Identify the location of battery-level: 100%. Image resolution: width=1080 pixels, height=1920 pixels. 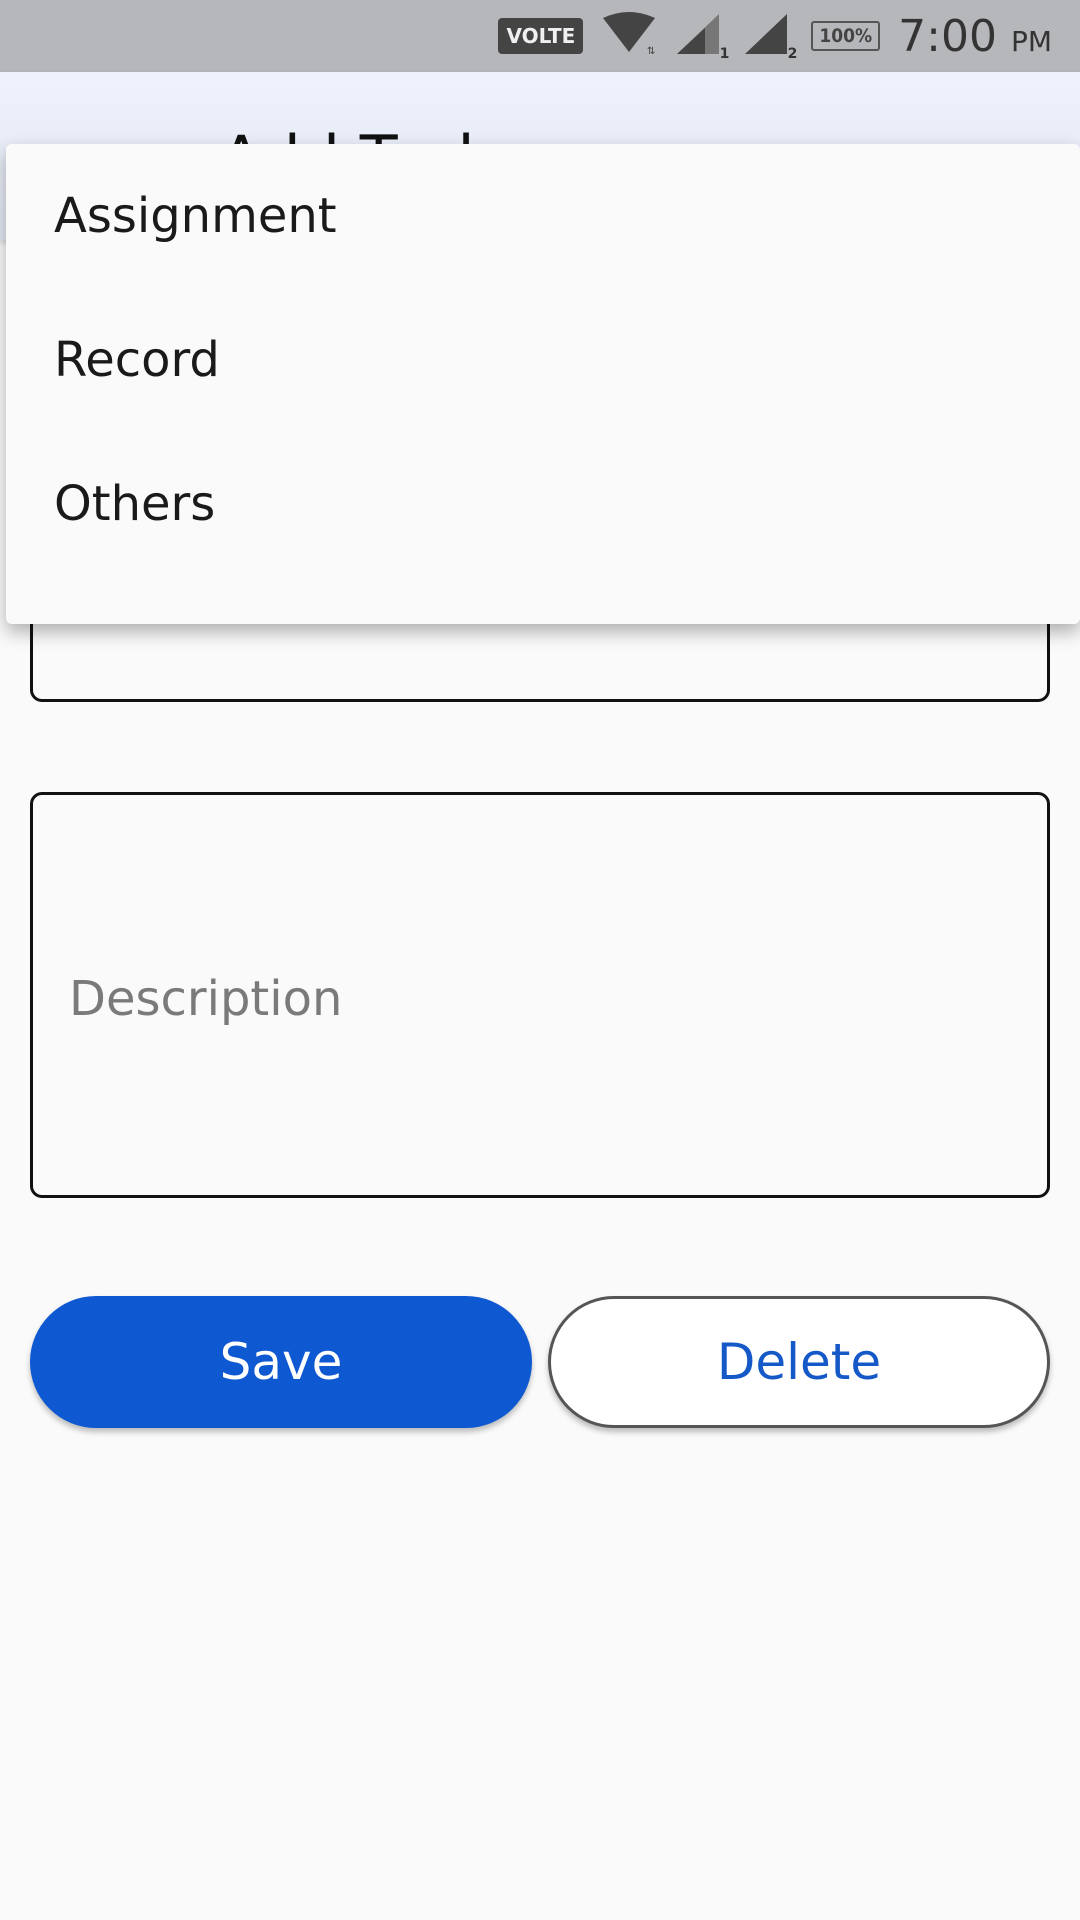
(846, 36).